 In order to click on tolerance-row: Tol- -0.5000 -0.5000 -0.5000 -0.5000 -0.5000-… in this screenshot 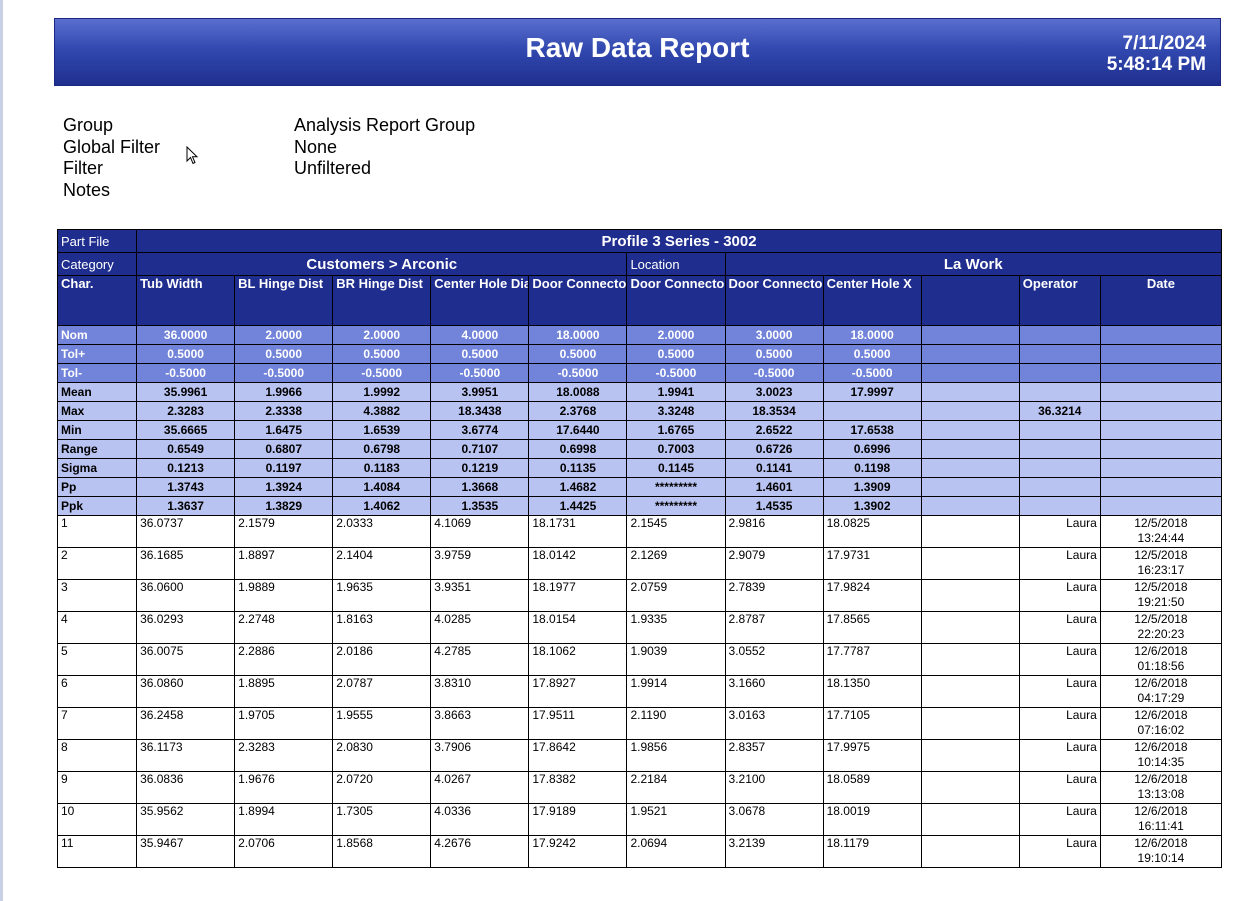, I will do `click(639, 373)`.